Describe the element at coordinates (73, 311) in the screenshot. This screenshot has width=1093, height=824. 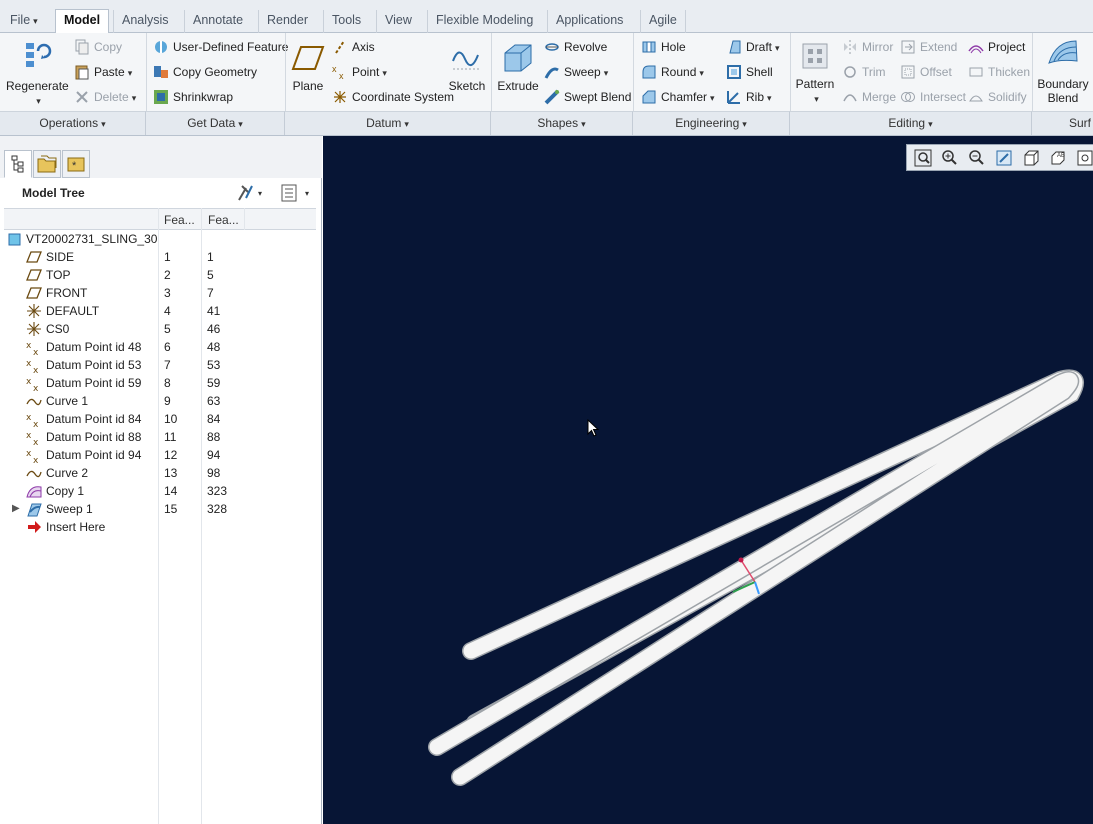
I see `tree-item-label: DEFAULT` at that location.